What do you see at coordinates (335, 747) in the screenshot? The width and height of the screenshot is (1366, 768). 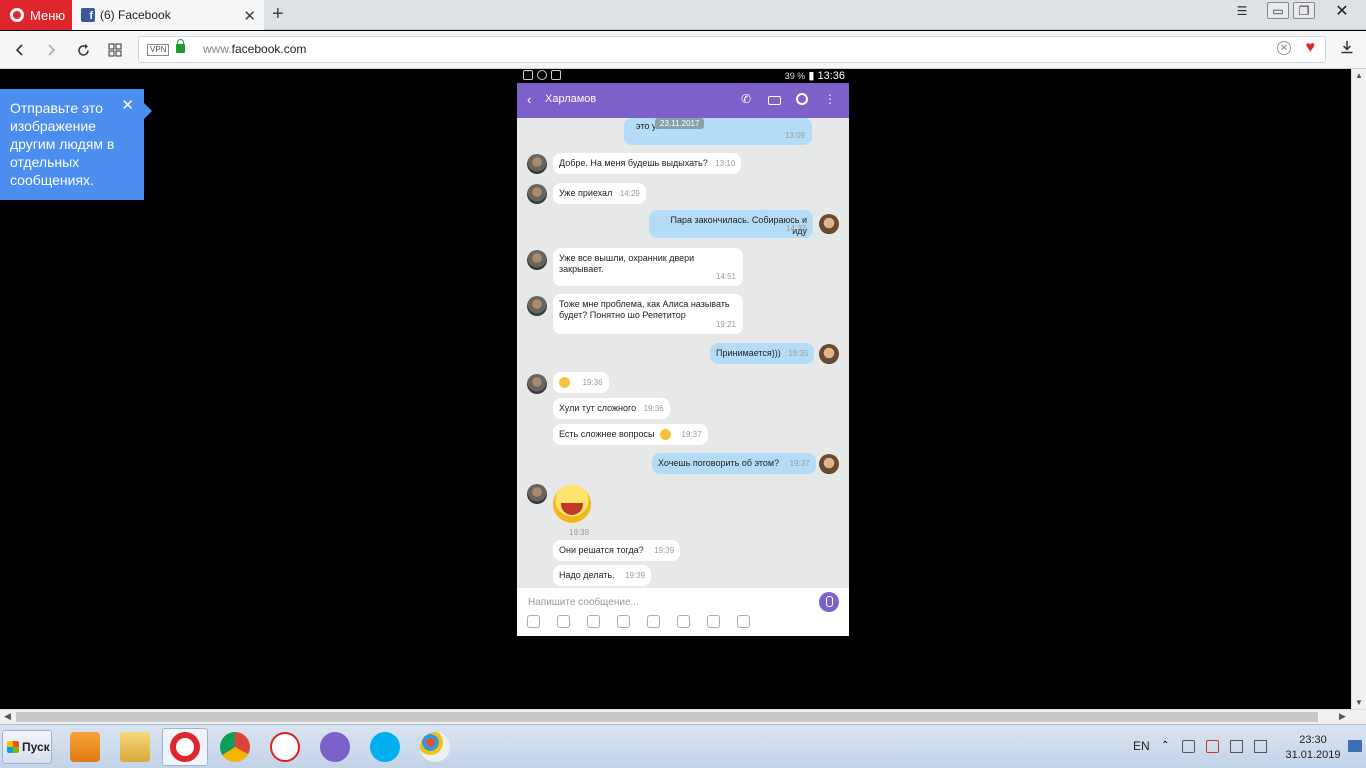 I see `taskbar-viber` at bounding box center [335, 747].